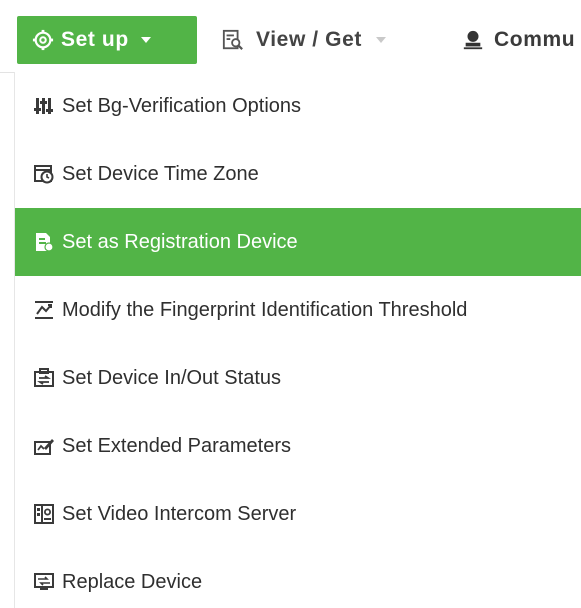 This screenshot has height=608, width=581. What do you see at coordinates (44, 174) in the screenshot?
I see `clock-icon` at bounding box center [44, 174].